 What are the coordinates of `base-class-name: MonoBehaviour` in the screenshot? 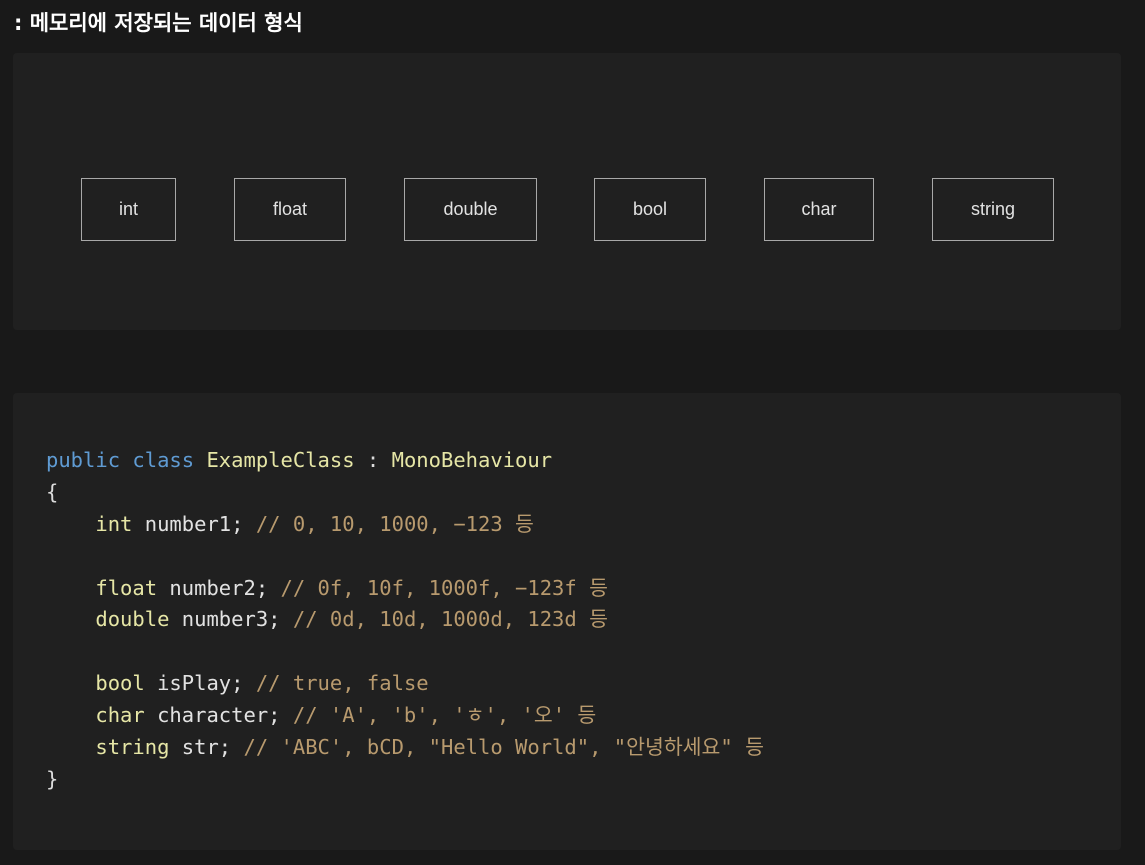 It's located at (472, 460).